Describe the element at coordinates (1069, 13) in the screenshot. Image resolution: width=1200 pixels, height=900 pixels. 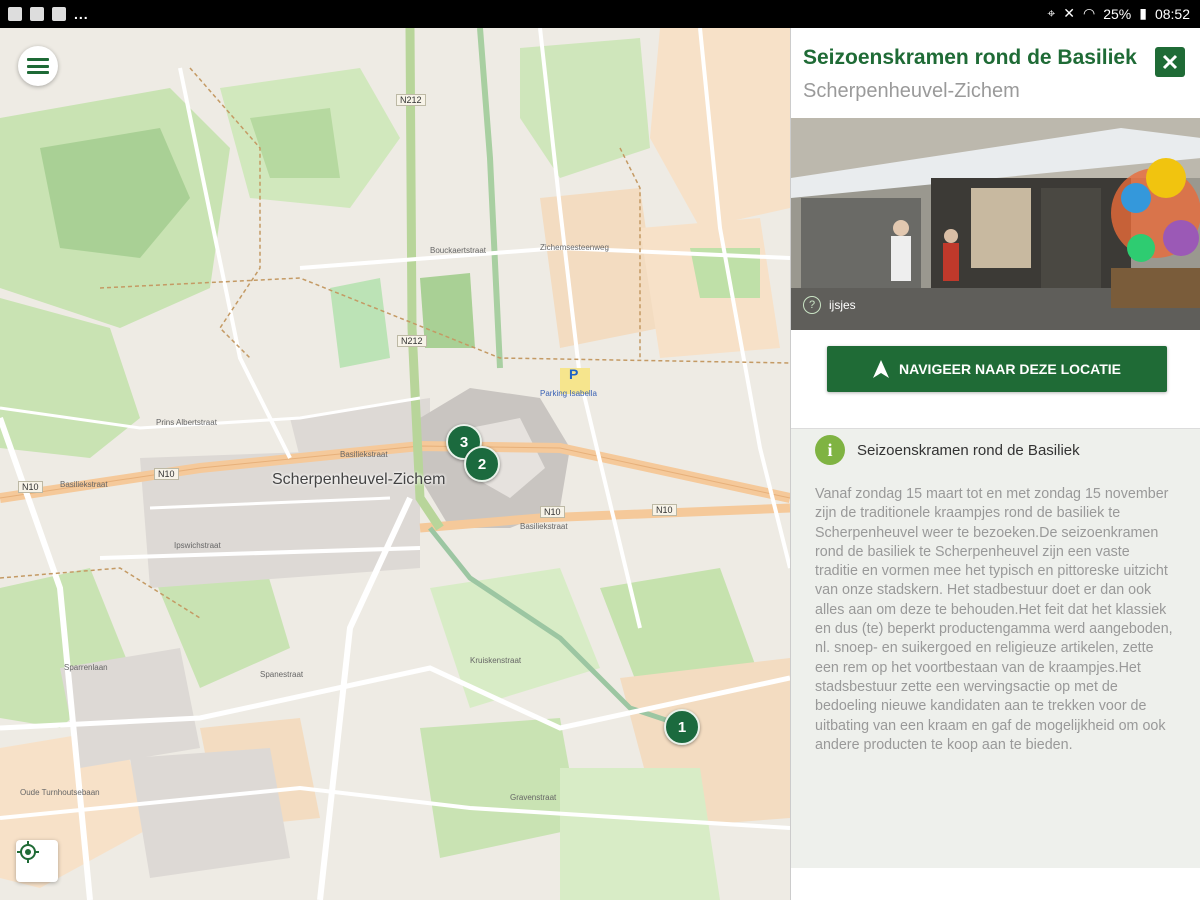
I see `mute-icon: ✕` at that location.